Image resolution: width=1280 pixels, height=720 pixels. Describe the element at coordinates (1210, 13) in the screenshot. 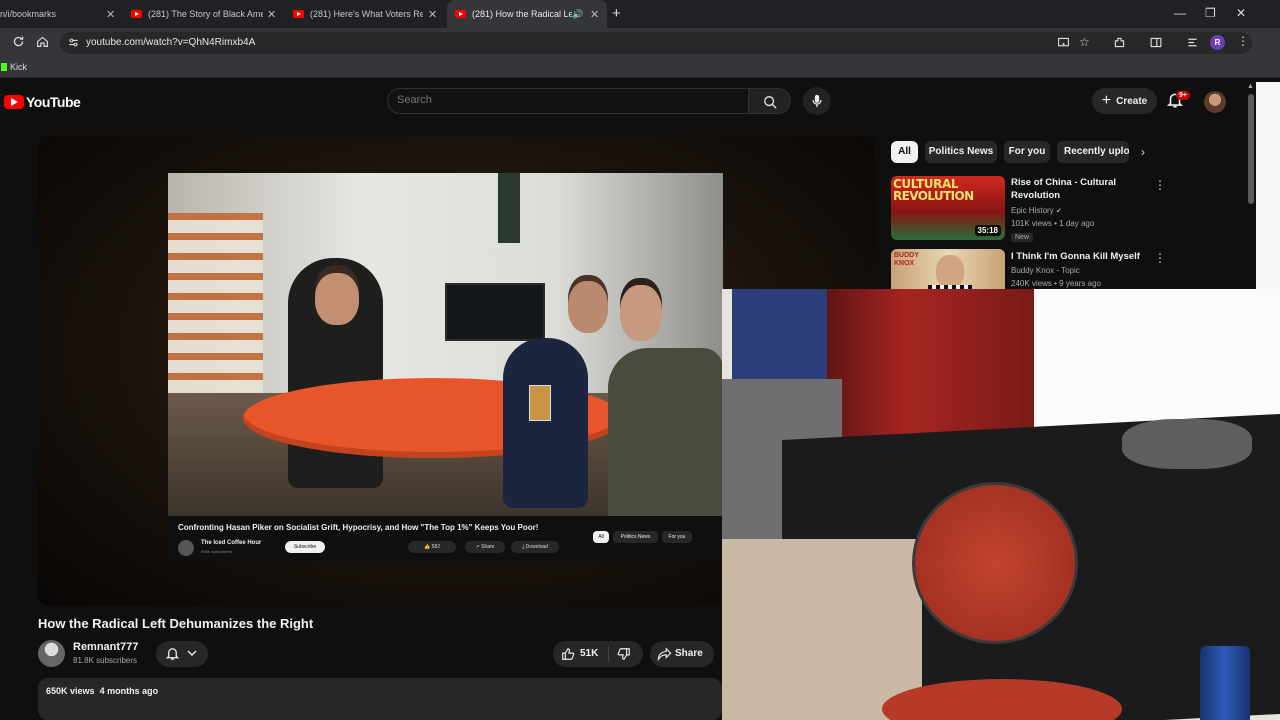

I see `maximize-icon: ❐` at that location.